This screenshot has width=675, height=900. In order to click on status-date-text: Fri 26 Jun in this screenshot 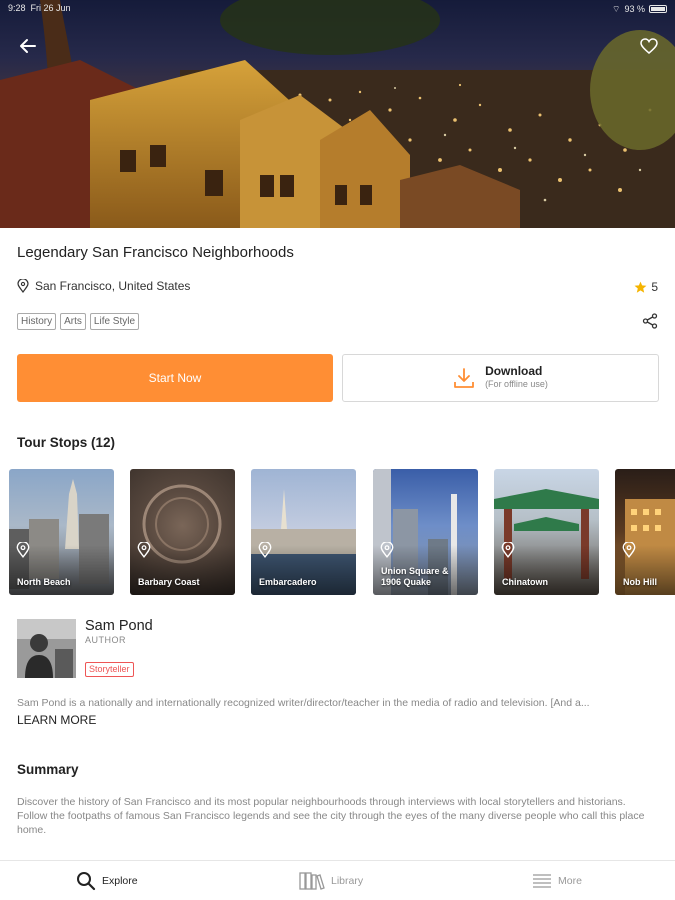, I will do `click(50, 8)`.